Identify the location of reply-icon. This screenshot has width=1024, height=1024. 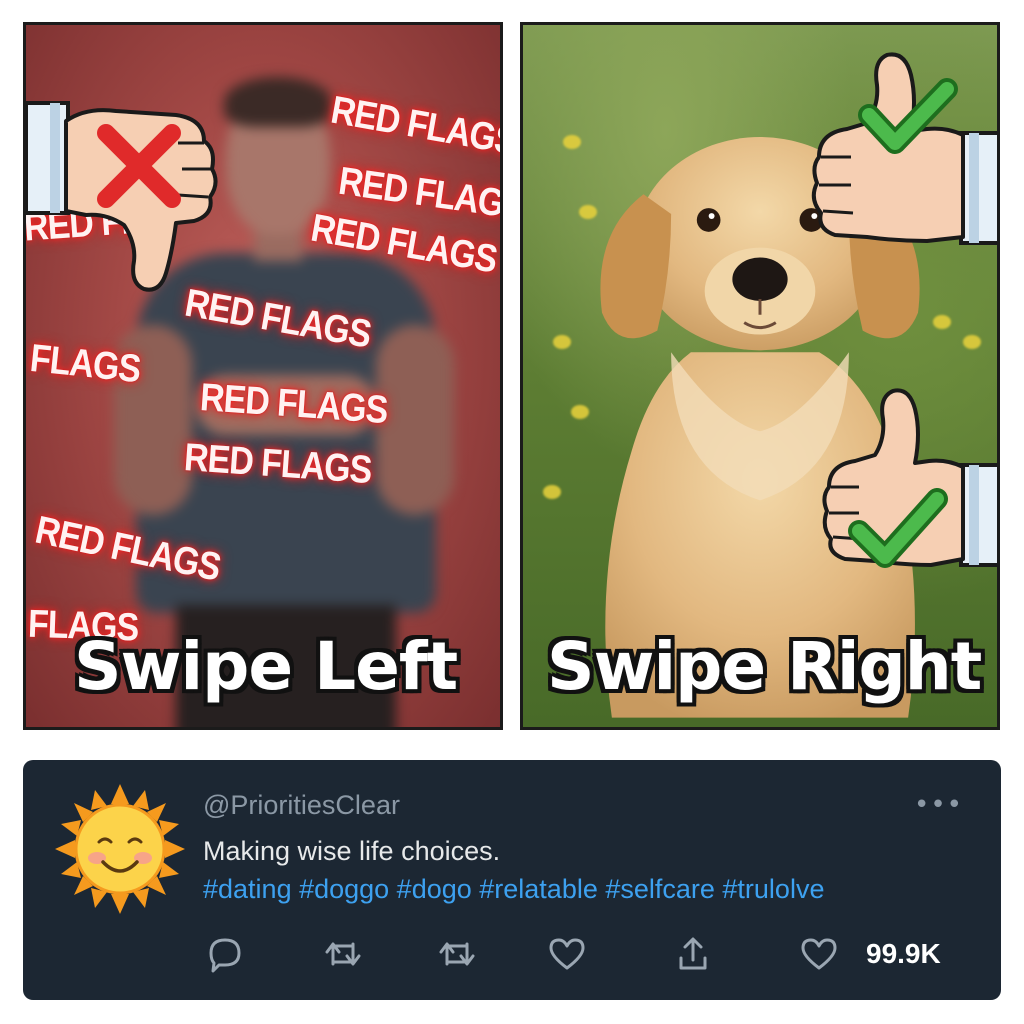
(225, 954).